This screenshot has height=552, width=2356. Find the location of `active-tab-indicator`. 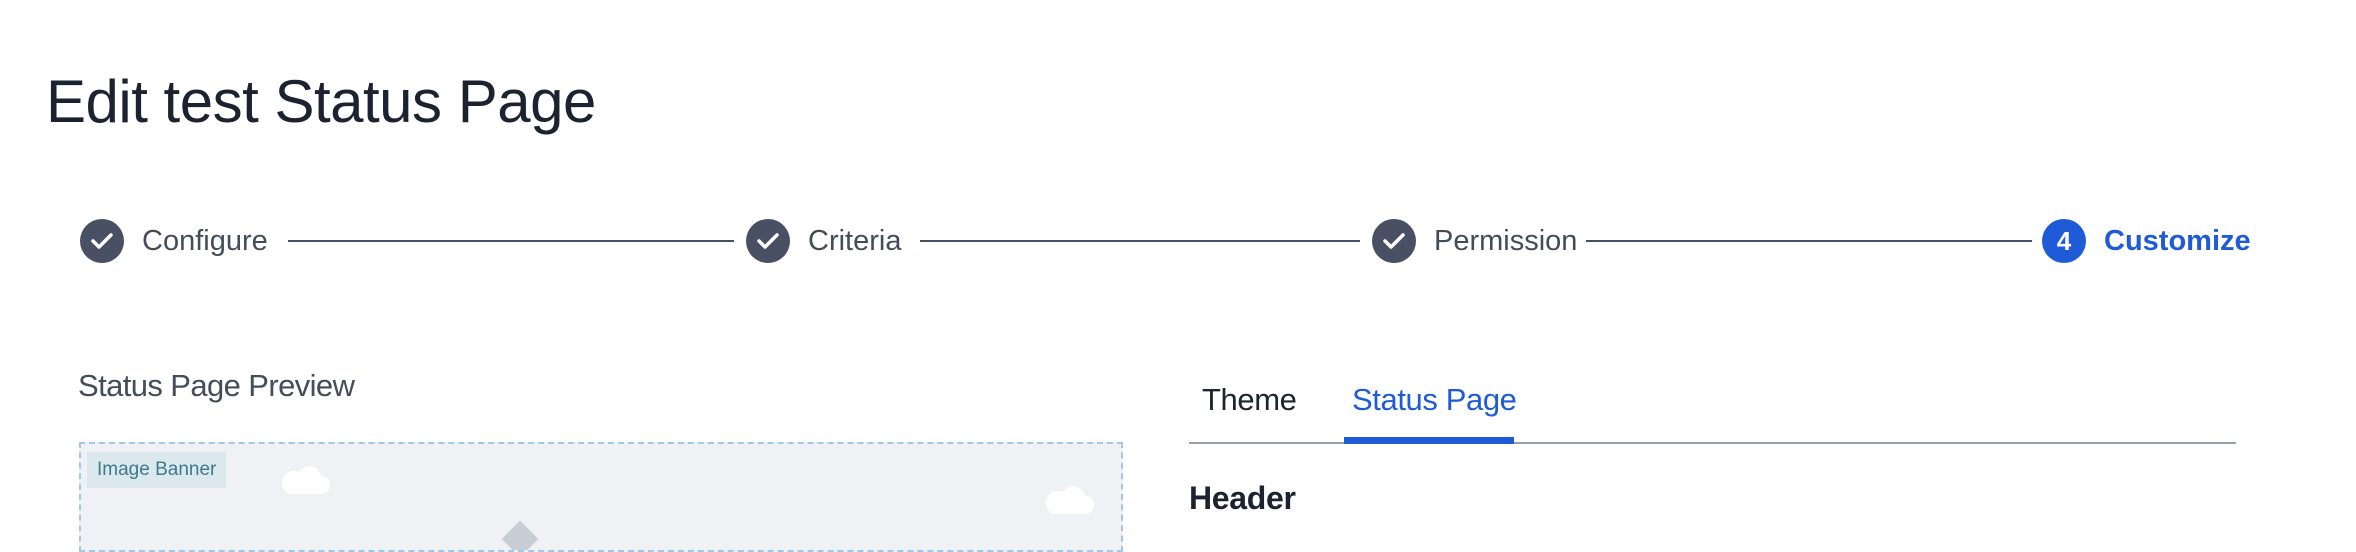

active-tab-indicator is located at coordinates (1429, 440).